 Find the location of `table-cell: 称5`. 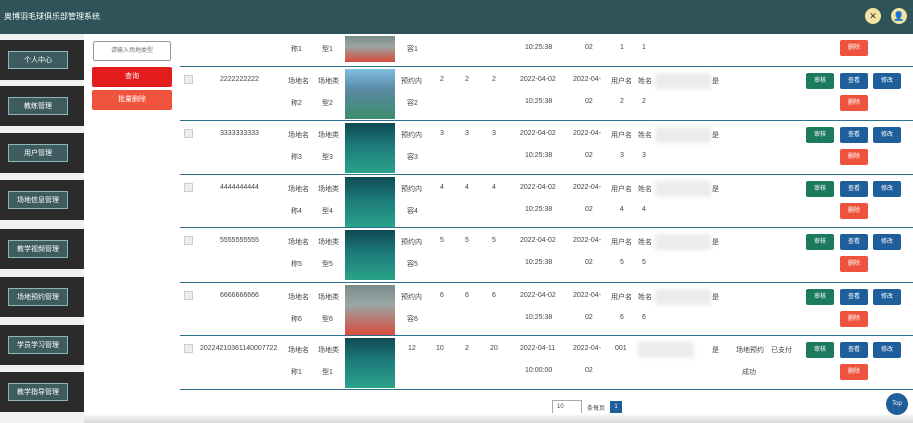

table-cell: 称5 is located at coordinates (296, 264).